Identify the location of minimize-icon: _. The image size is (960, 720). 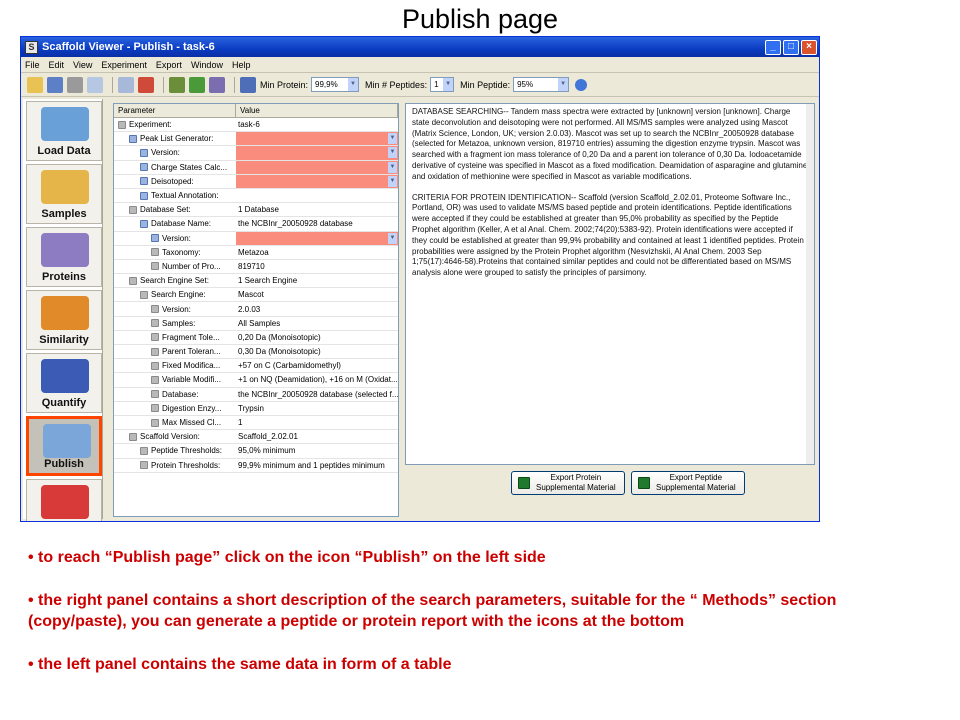
(773, 47).